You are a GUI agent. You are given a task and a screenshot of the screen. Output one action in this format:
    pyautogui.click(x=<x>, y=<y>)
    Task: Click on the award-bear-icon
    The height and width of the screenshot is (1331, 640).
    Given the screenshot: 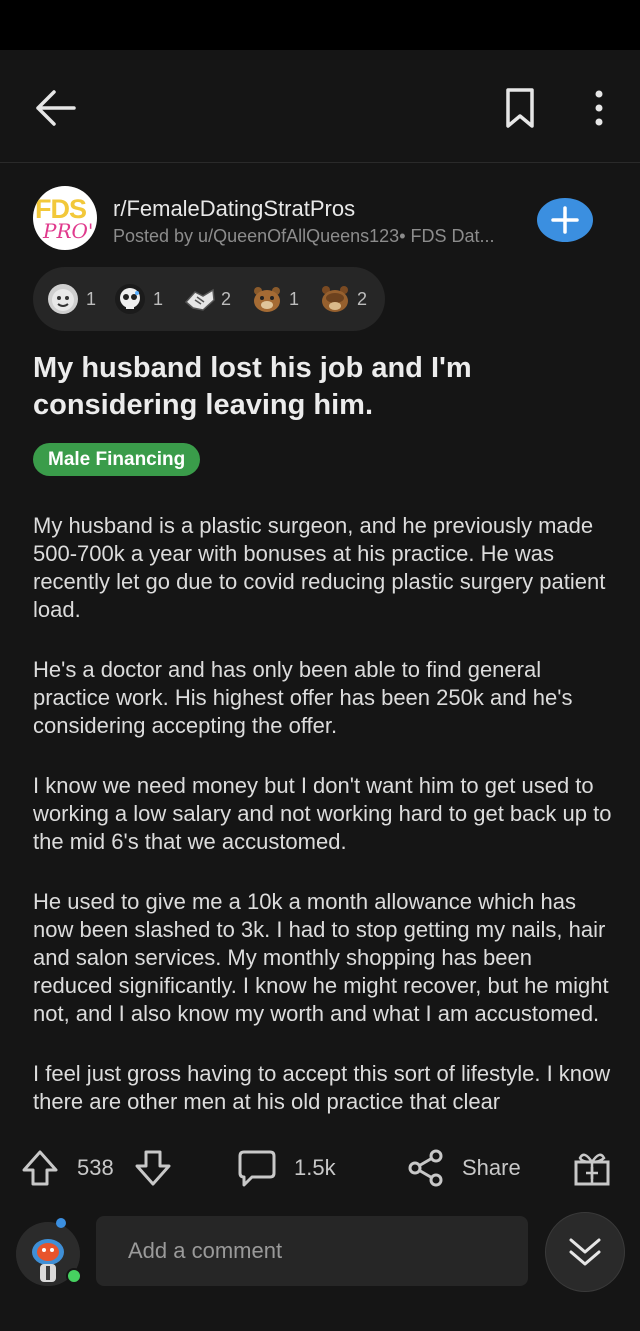 What is the action you would take?
    pyautogui.click(x=266, y=299)
    